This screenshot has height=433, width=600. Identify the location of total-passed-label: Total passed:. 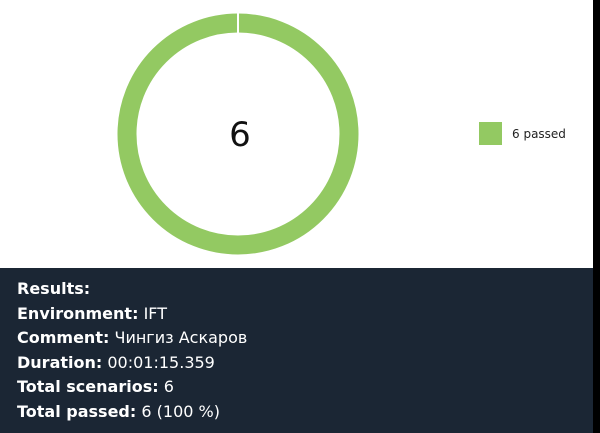
(77, 411).